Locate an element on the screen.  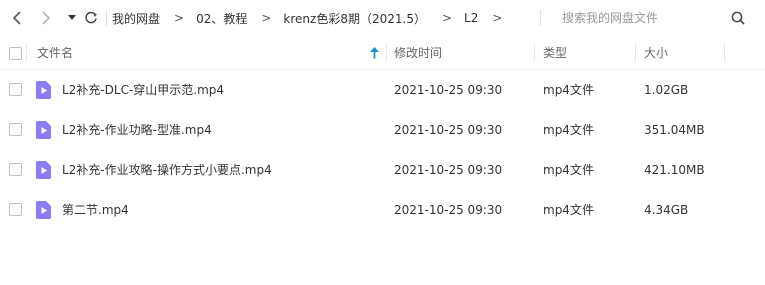
forward-arrow-icon is located at coordinates (46, 18).